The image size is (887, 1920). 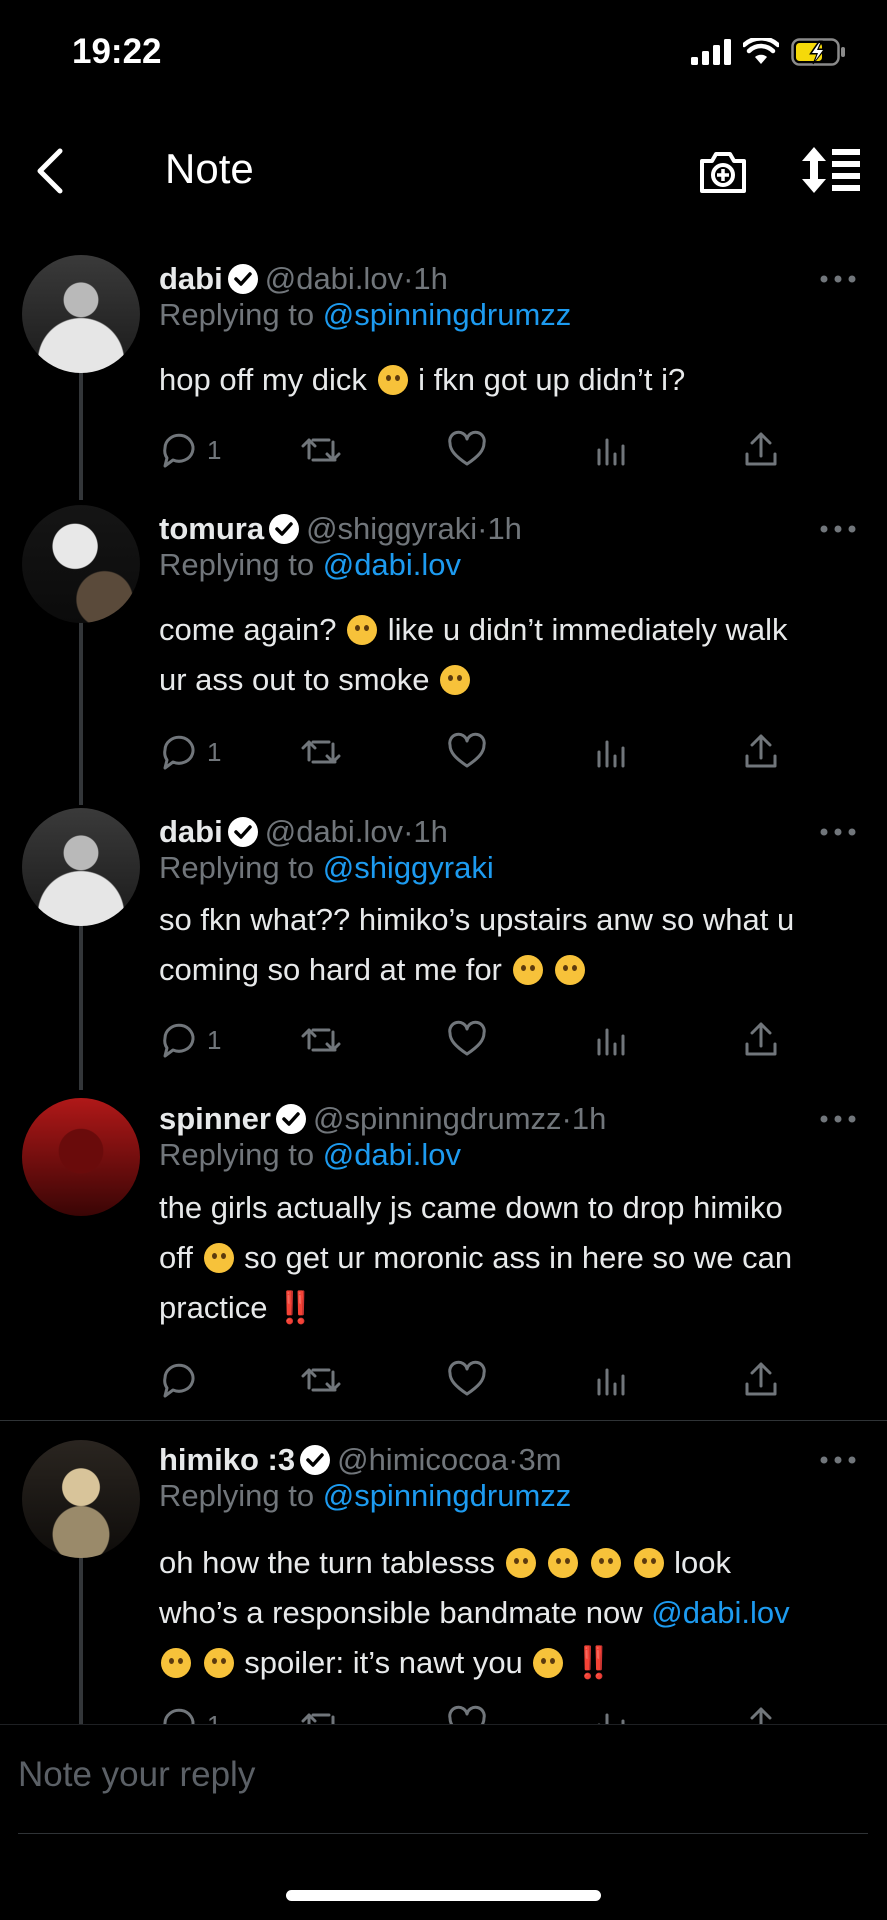 I want to click on grinning-emoji, so click(x=218, y=1258).